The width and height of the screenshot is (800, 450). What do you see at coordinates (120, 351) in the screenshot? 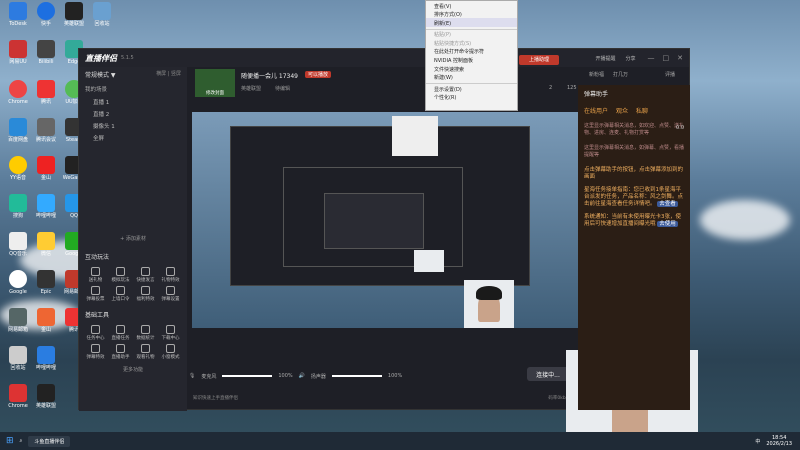
I see `tool-item: 直播助手` at bounding box center [120, 351].